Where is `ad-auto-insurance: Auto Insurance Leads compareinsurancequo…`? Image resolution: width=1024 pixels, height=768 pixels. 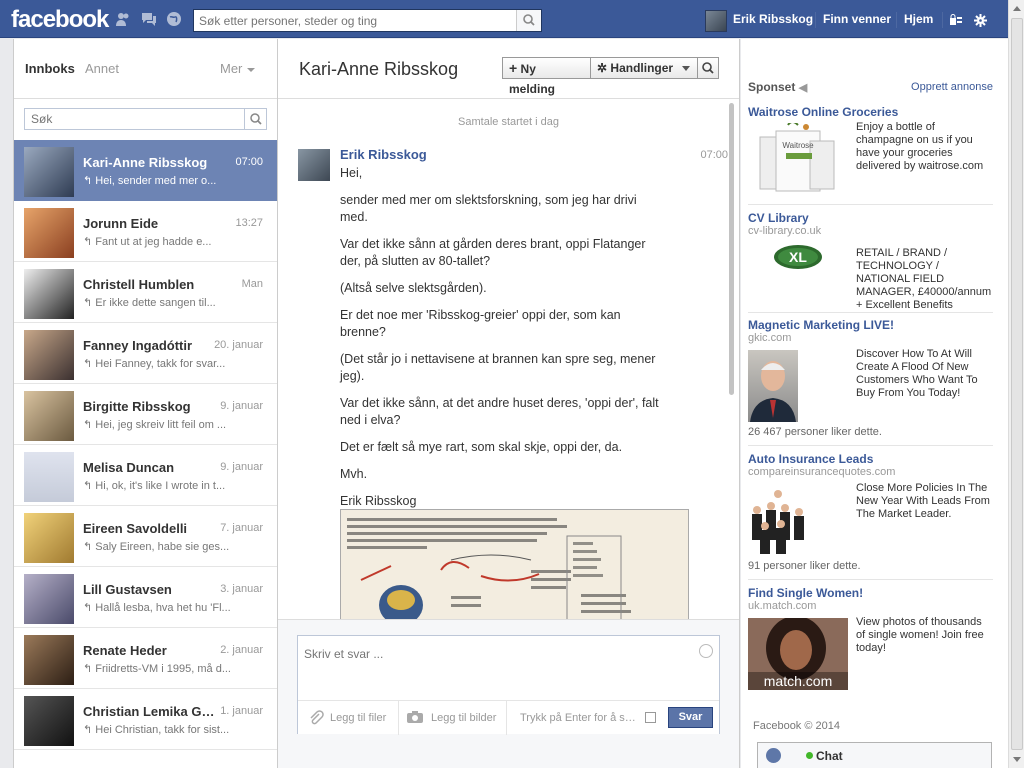 ad-auto-insurance: Auto Insurance Leads compareinsurancequo… is located at coordinates (870, 514).